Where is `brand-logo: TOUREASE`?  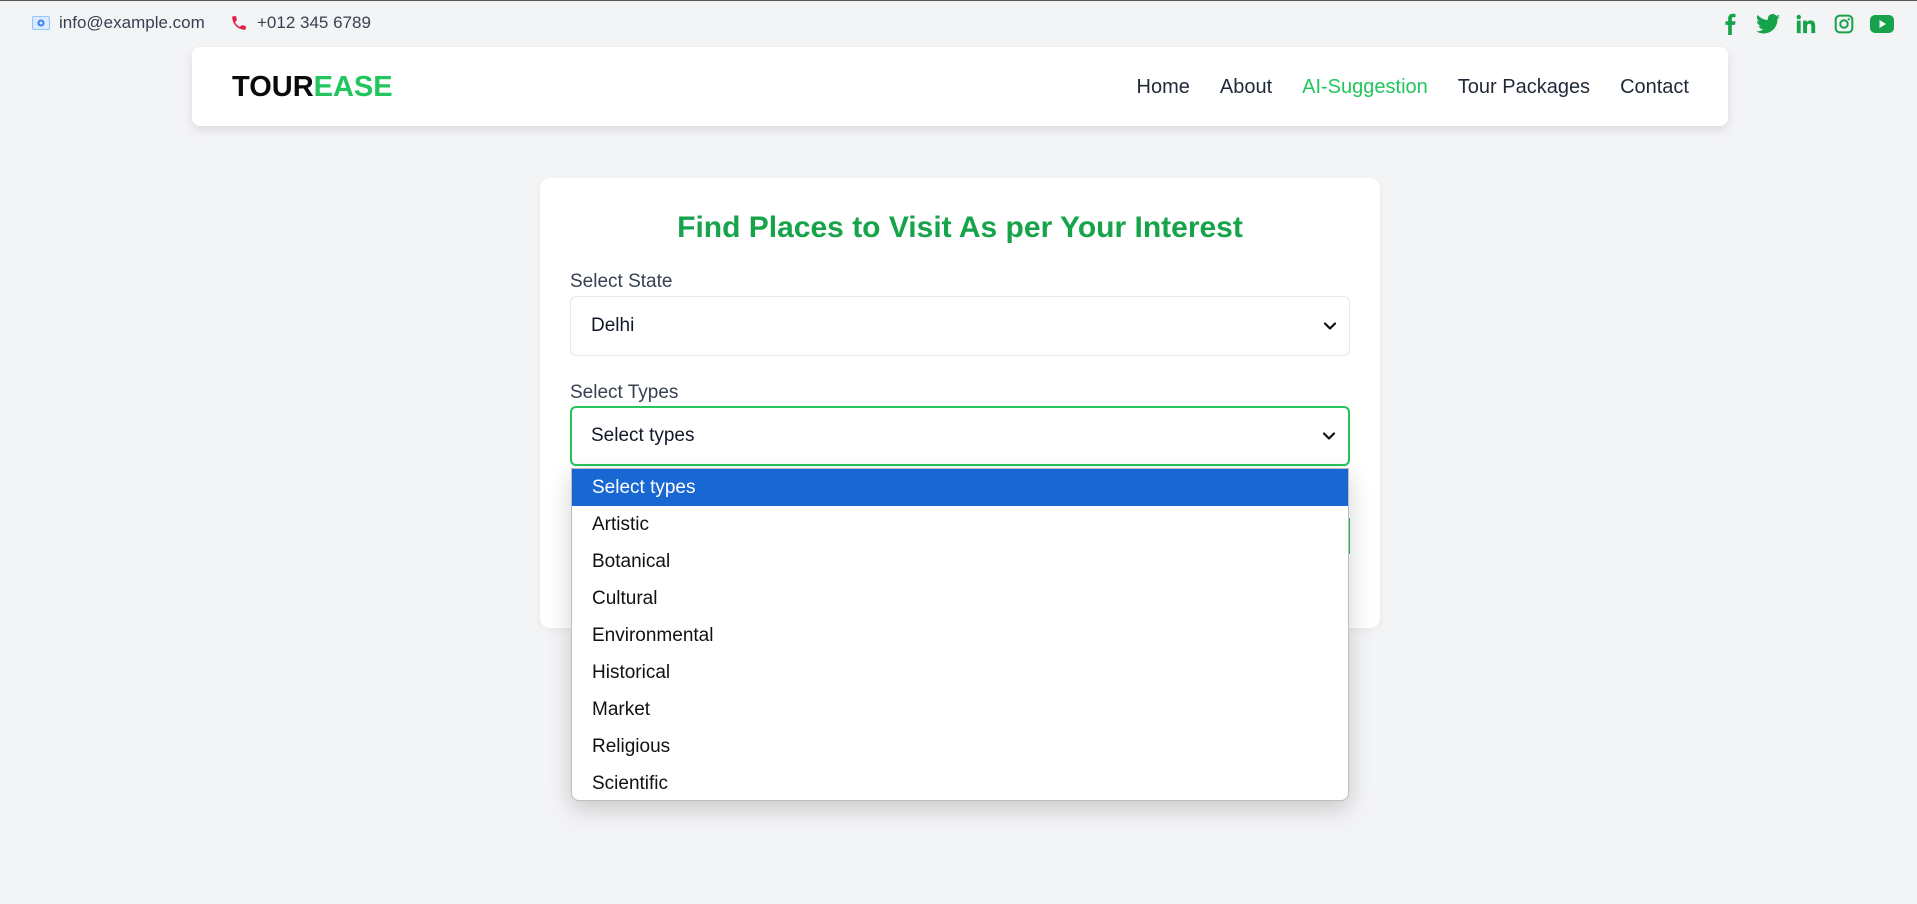
brand-logo: TOUREASE is located at coordinates (312, 87).